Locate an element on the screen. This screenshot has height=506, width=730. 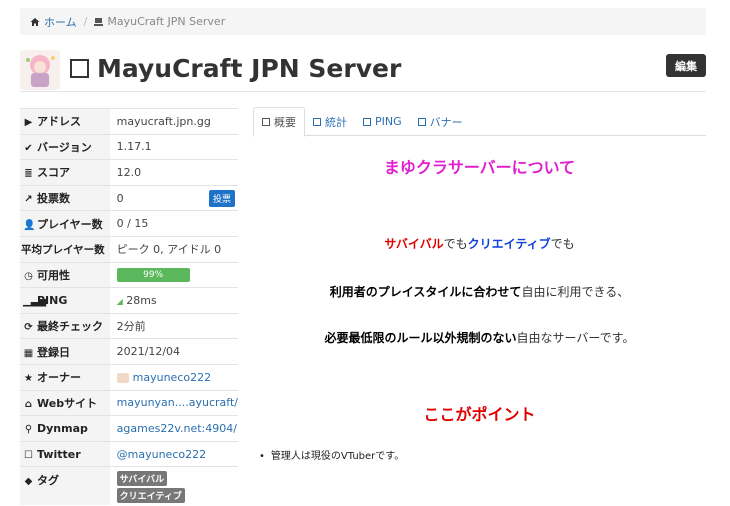
tab-label: バナー is located at coordinates (446, 122).